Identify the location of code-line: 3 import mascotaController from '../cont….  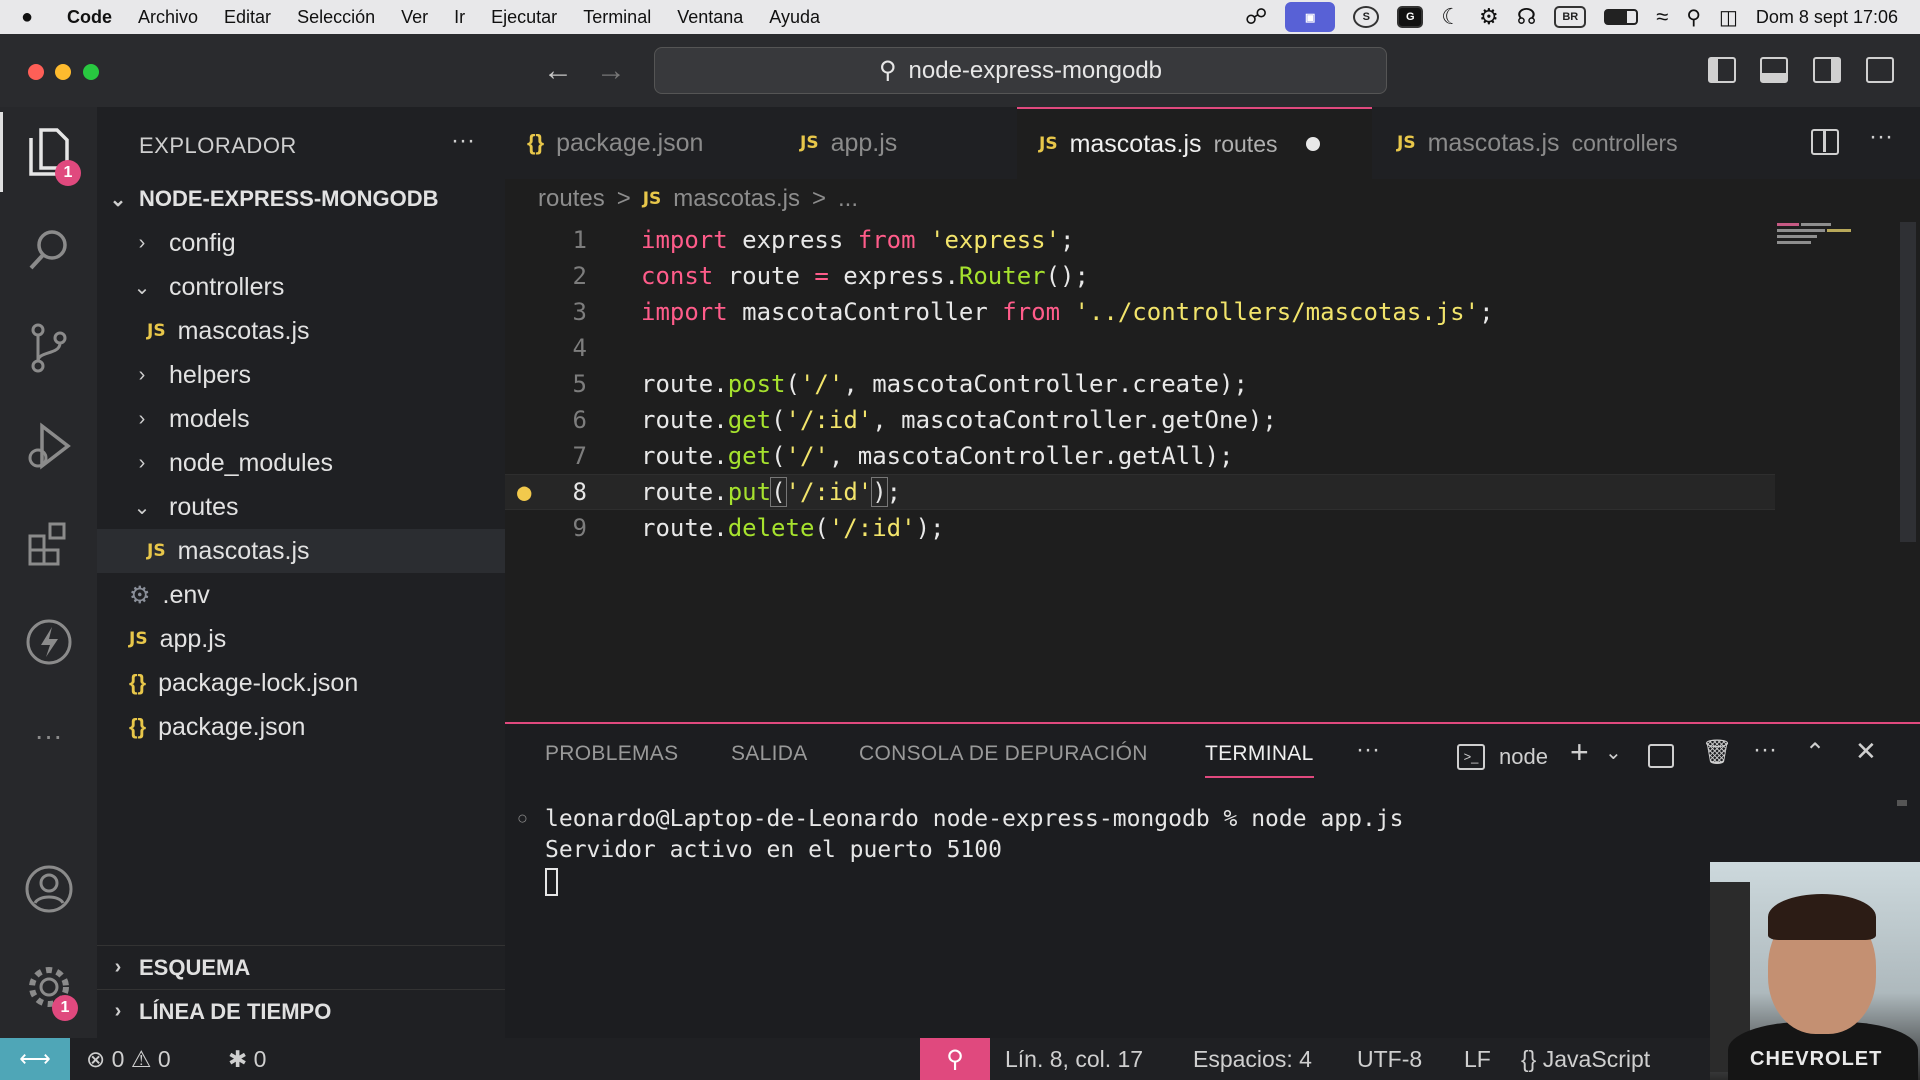
(1140, 312).